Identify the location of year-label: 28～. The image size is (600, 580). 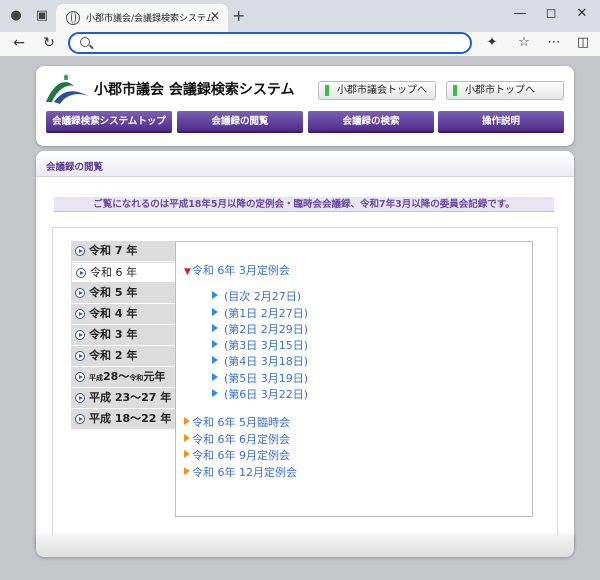
(116, 376).